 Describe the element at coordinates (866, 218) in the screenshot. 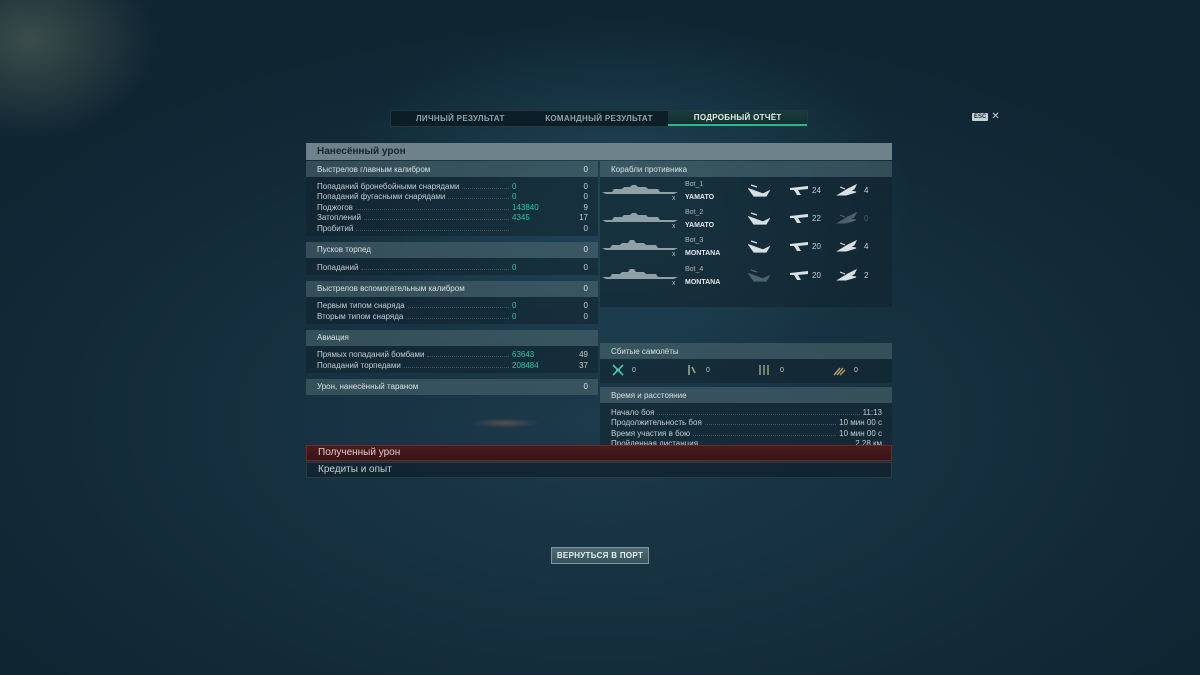

I see `torpedo-hits-count: 0` at that location.